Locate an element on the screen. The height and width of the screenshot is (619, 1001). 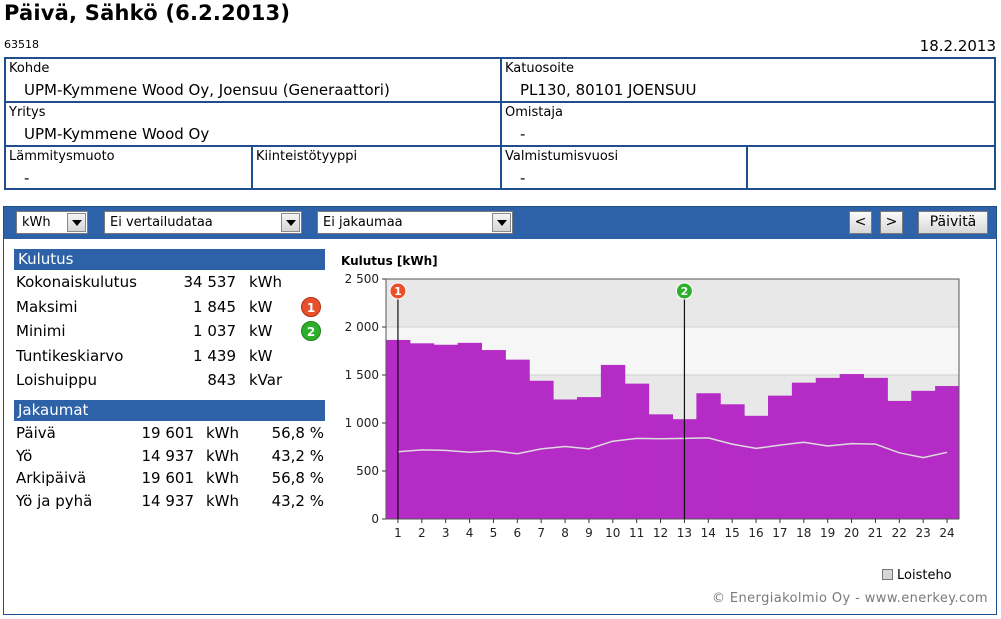
kulutus-value: 1 037 is located at coordinates (214, 331).